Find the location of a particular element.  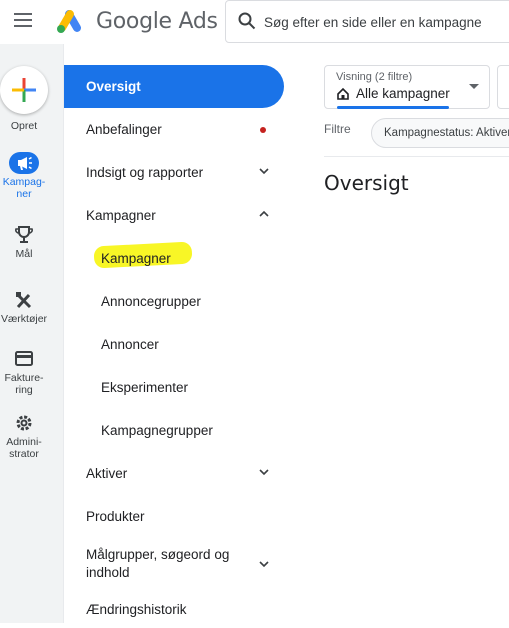

create-button is located at coordinates (24, 90).